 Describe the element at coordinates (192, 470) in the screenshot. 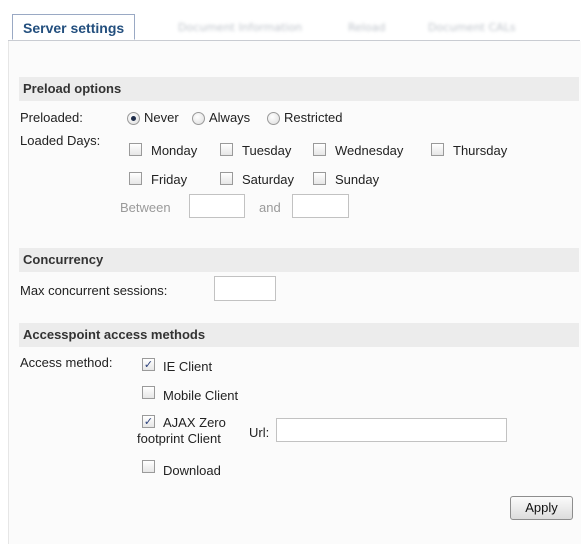

I see `download-label: Download` at that location.